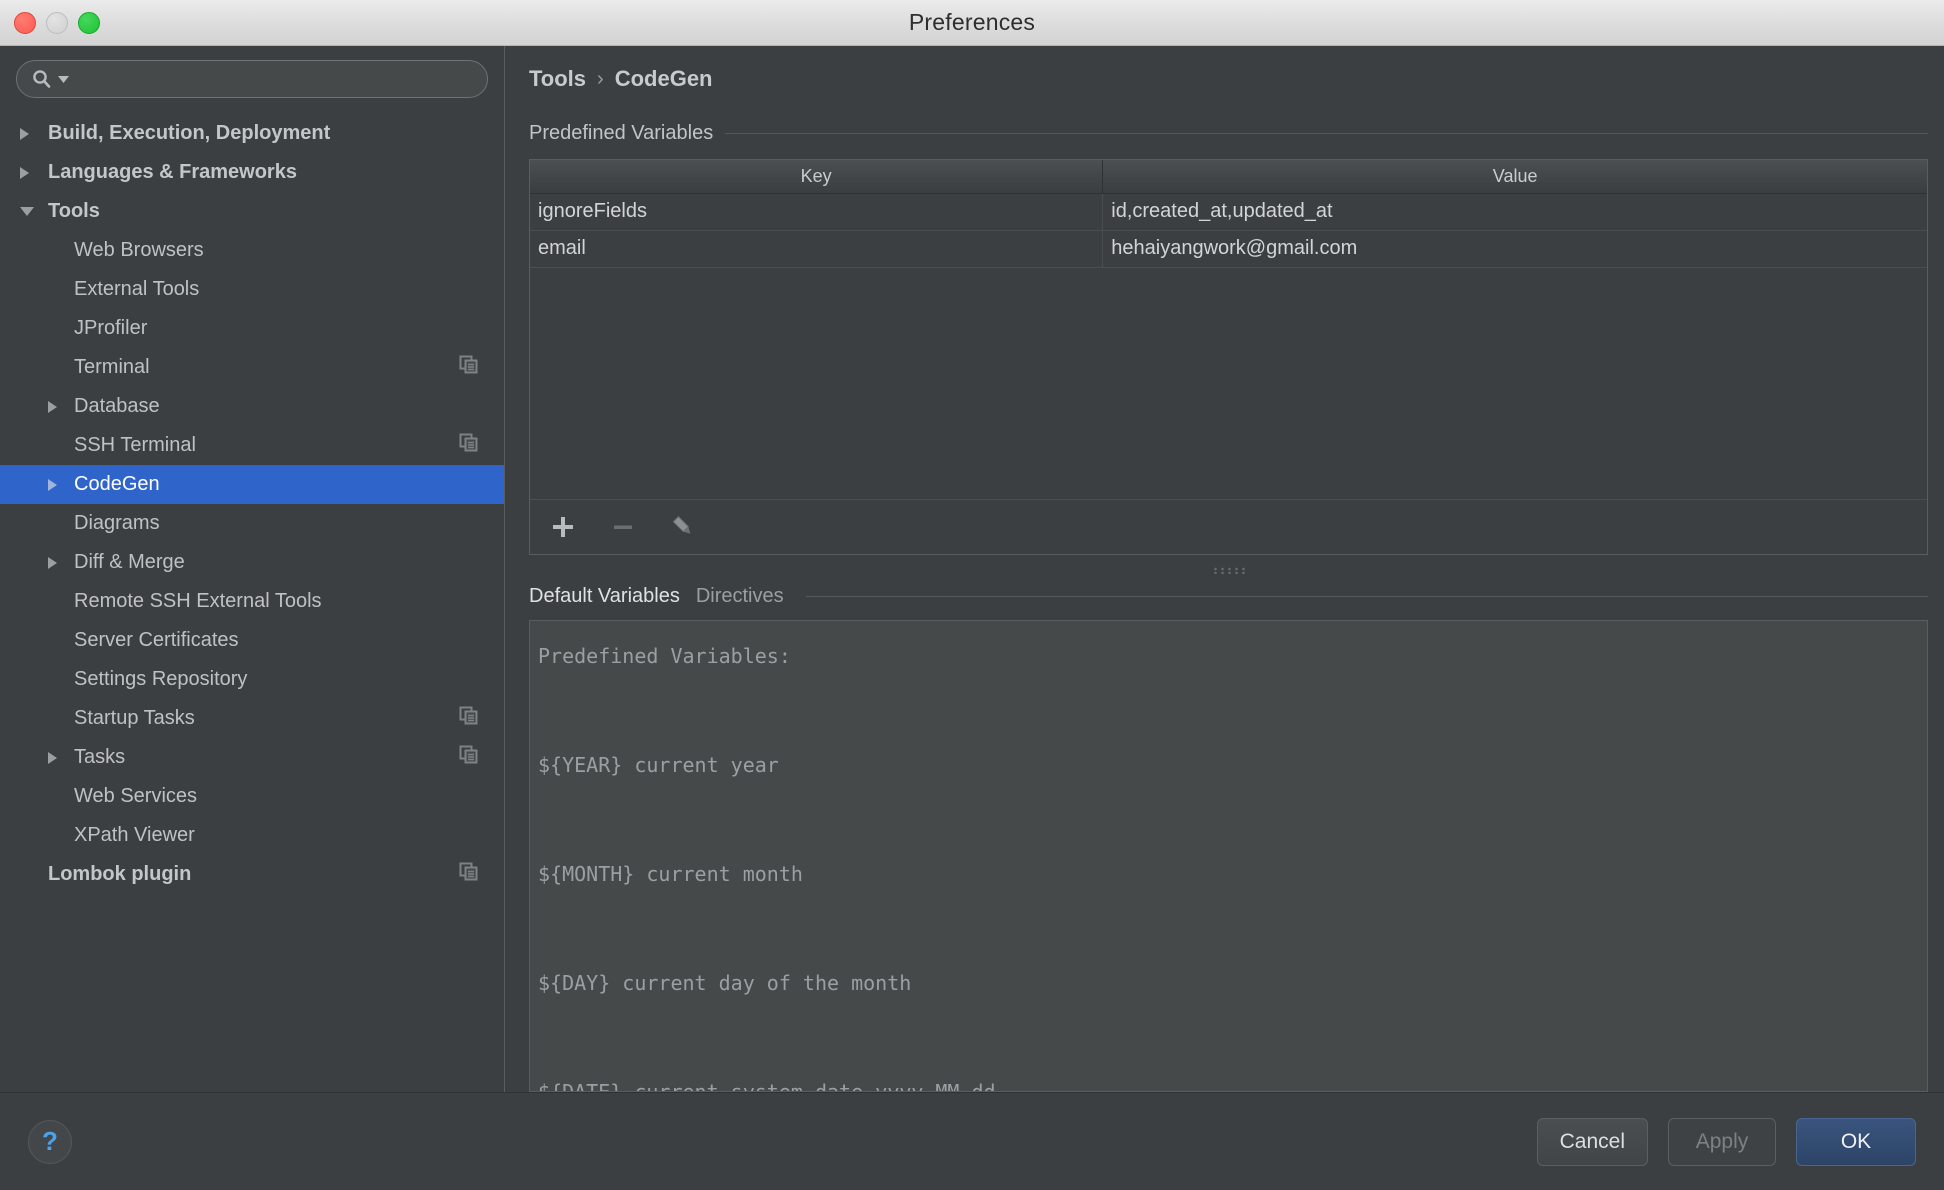 The height and width of the screenshot is (1190, 1944). Describe the element at coordinates (139, 250) in the screenshot. I see `sidebar-item-label: Web Browsers` at that location.